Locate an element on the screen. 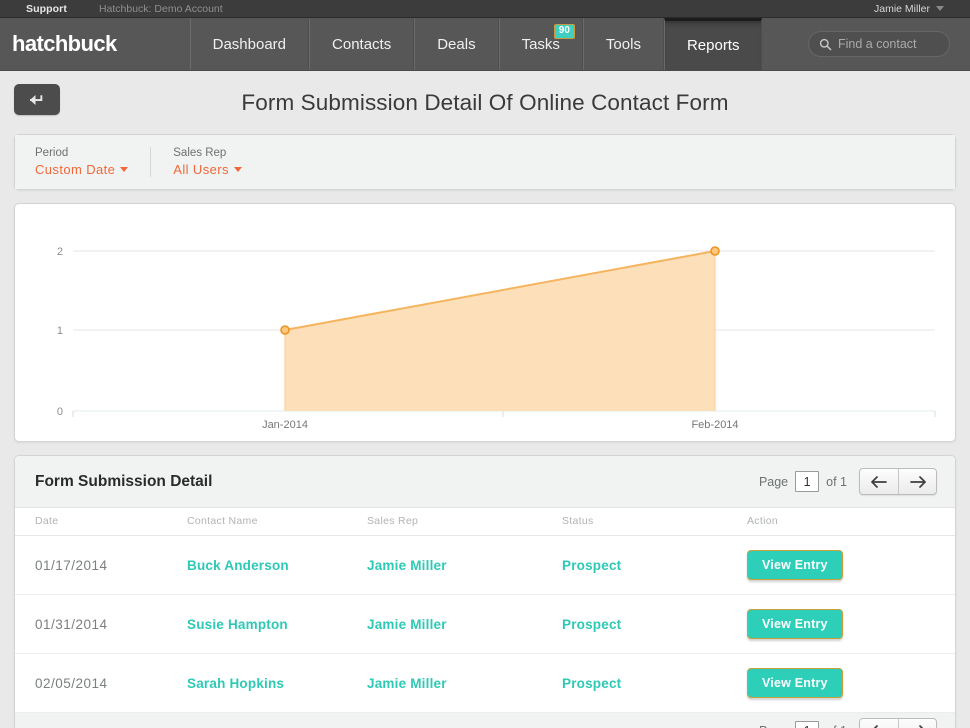  pager-bottom: Page of 1 is located at coordinates (848, 722).